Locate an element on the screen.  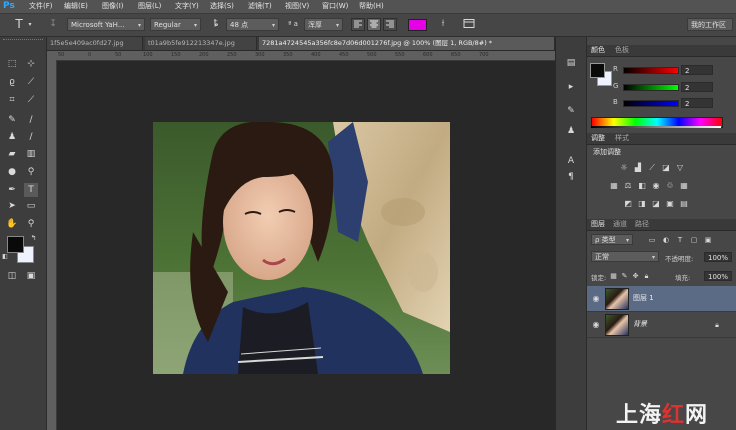
menu-help: 帮助(H) is located at coordinates (371, 6).